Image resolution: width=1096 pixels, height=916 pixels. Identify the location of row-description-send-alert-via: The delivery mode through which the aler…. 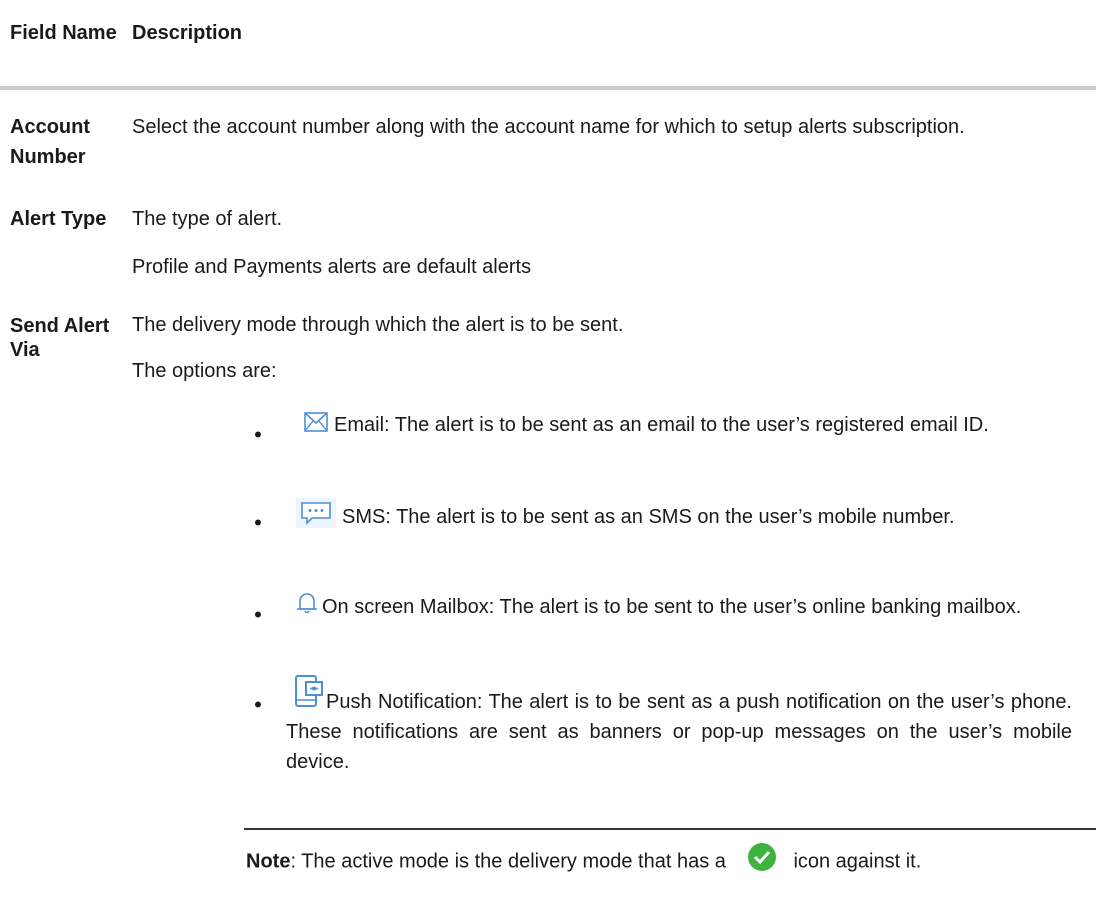
(378, 325).